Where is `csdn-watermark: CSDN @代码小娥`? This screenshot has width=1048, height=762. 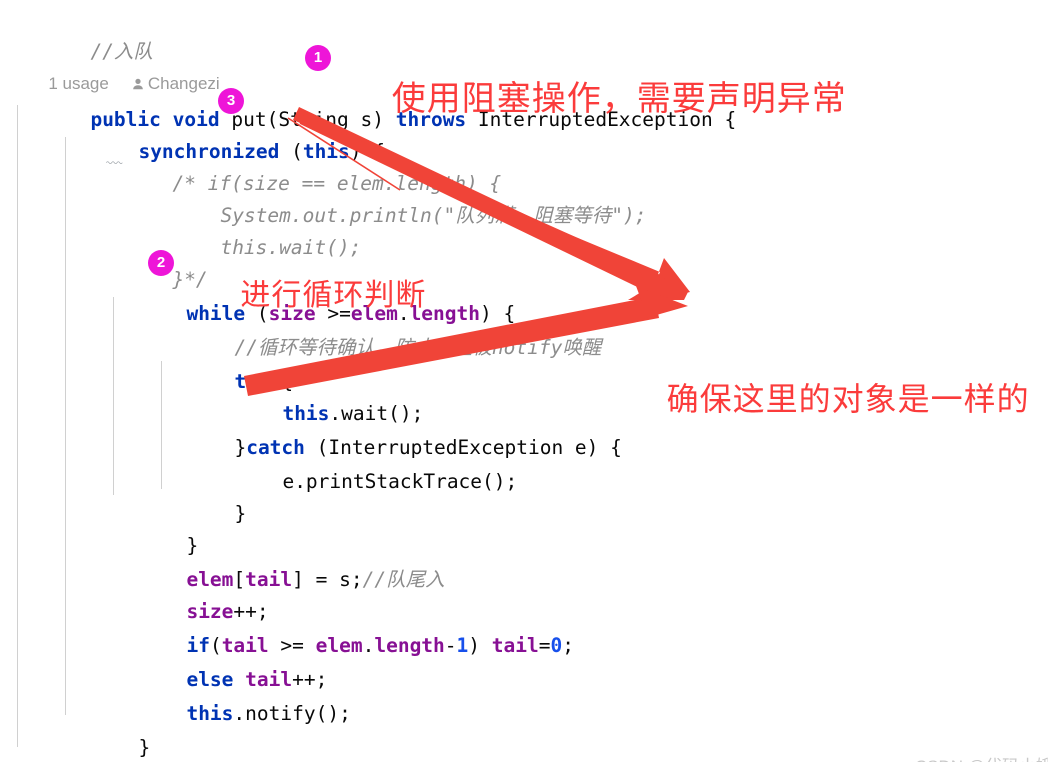
csdn-watermark: CSDN @代码小娥 is located at coordinates (972, 747).